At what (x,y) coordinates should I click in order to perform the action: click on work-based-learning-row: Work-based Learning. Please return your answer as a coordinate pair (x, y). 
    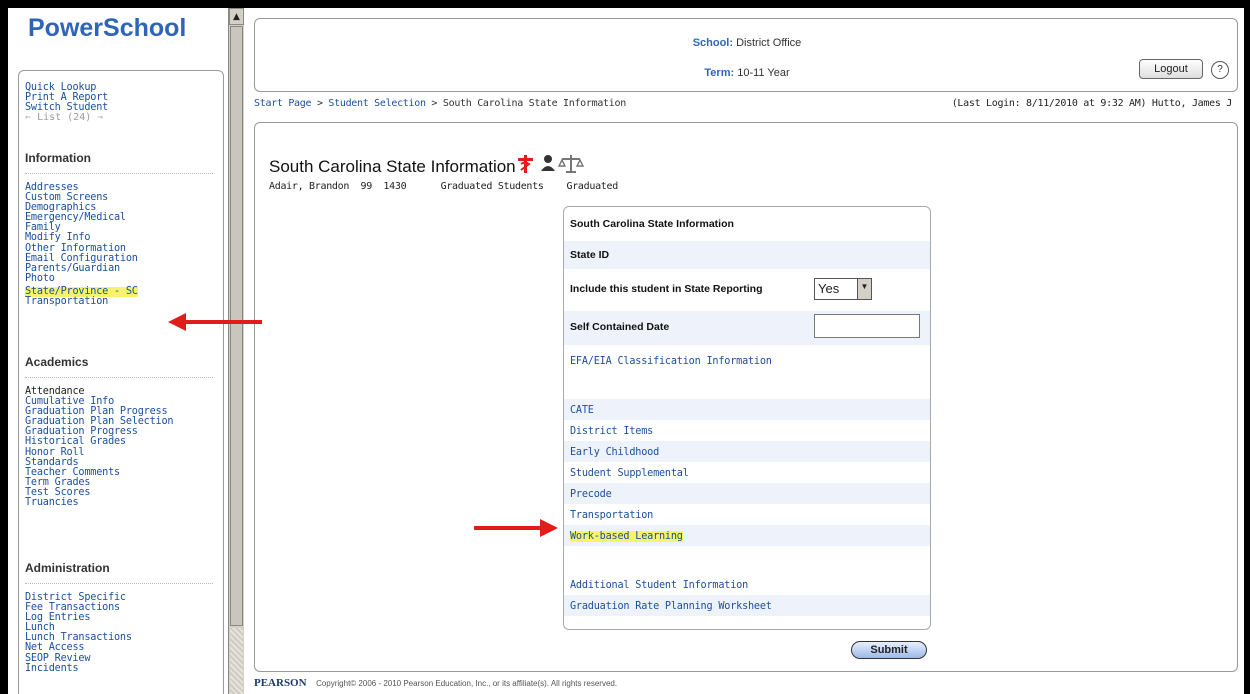
    Looking at the image, I should click on (747, 535).